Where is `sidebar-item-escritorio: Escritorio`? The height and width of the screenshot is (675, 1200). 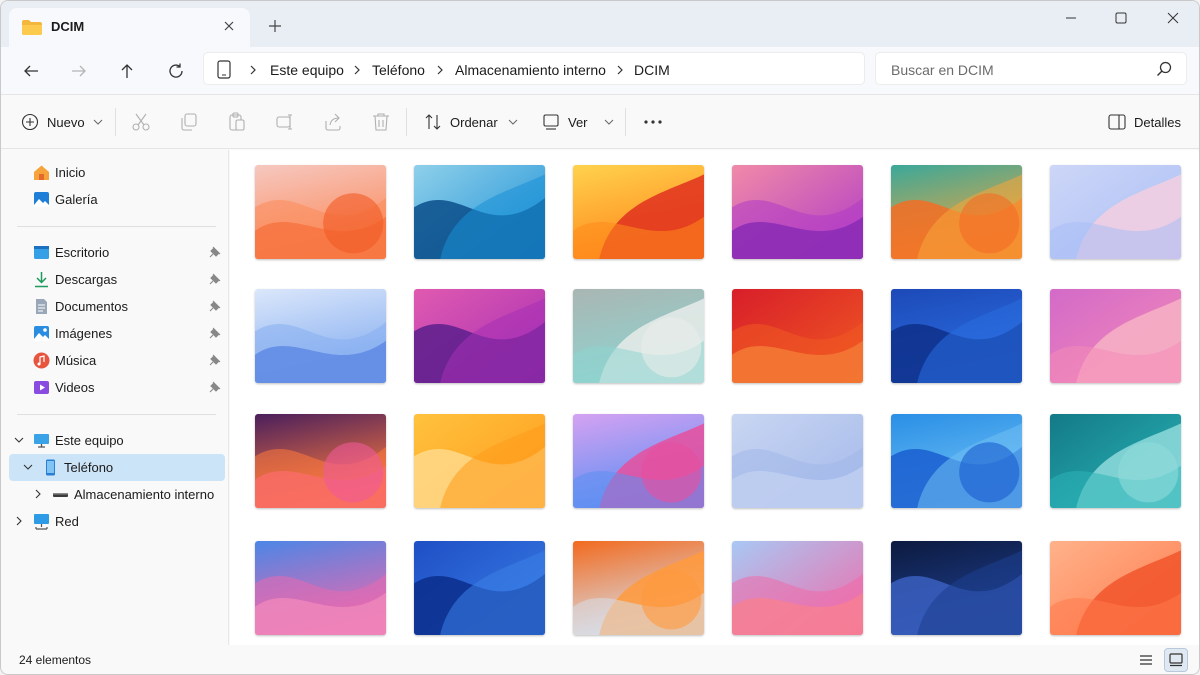 sidebar-item-escritorio: Escritorio is located at coordinates (117, 252).